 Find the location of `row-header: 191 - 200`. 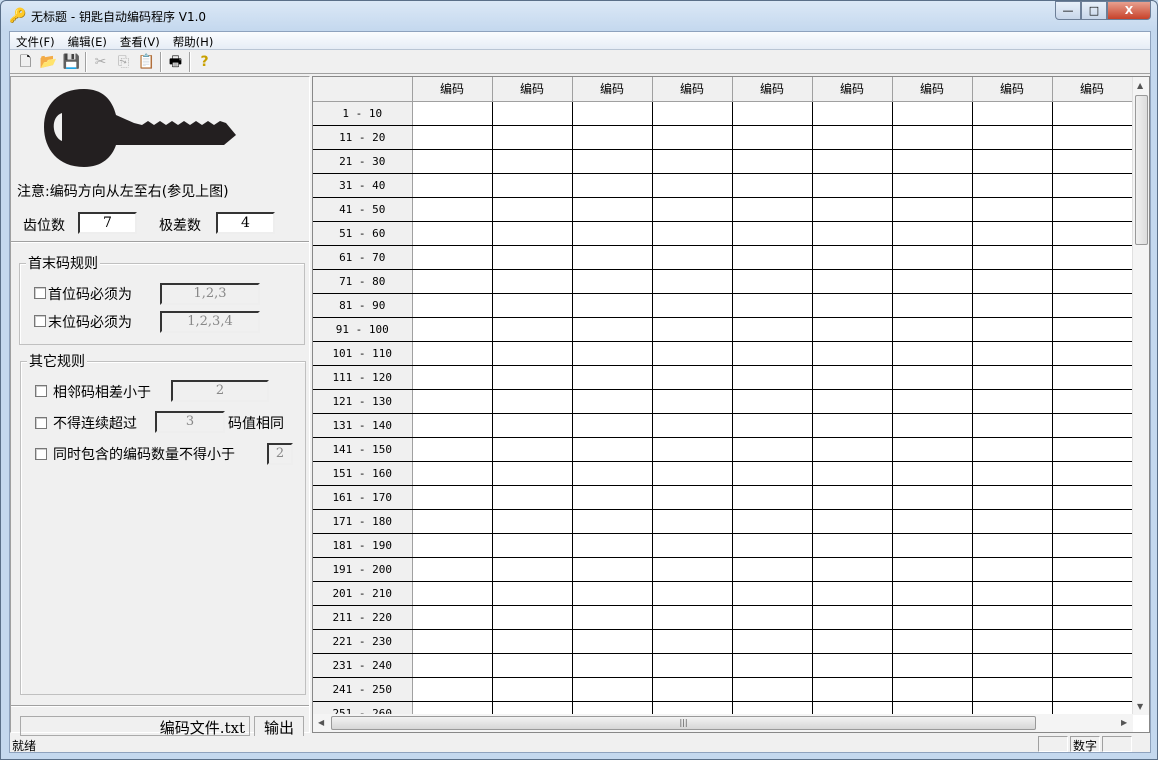

row-header: 191 - 200 is located at coordinates (363, 569).